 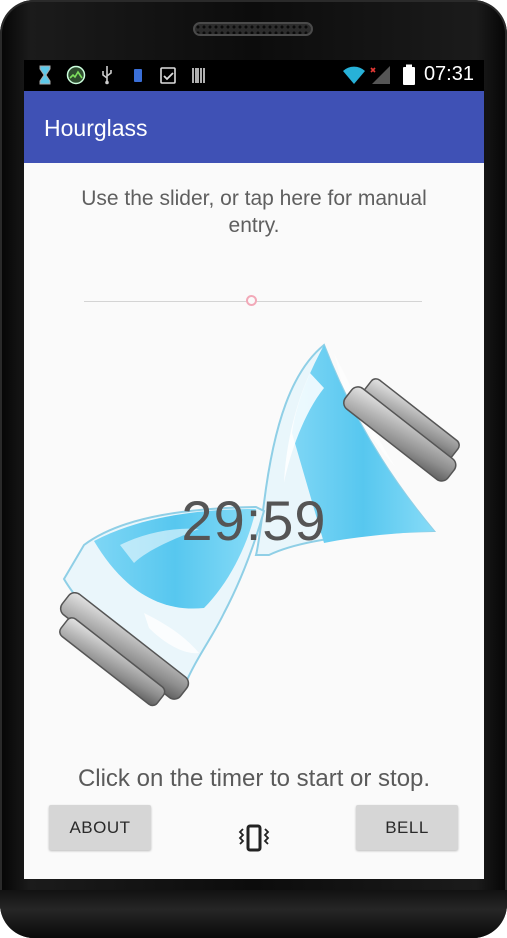 I want to click on timer-display: 29:59, so click(x=254, y=520).